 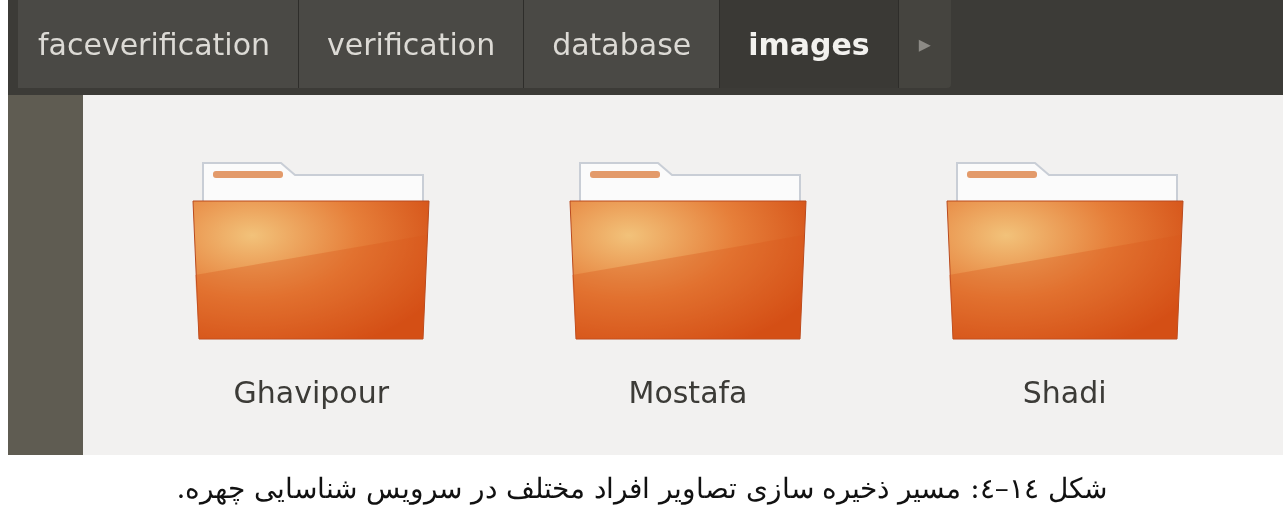 I want to click on folder-name: Ghavipour, so click(x=311, y=392).